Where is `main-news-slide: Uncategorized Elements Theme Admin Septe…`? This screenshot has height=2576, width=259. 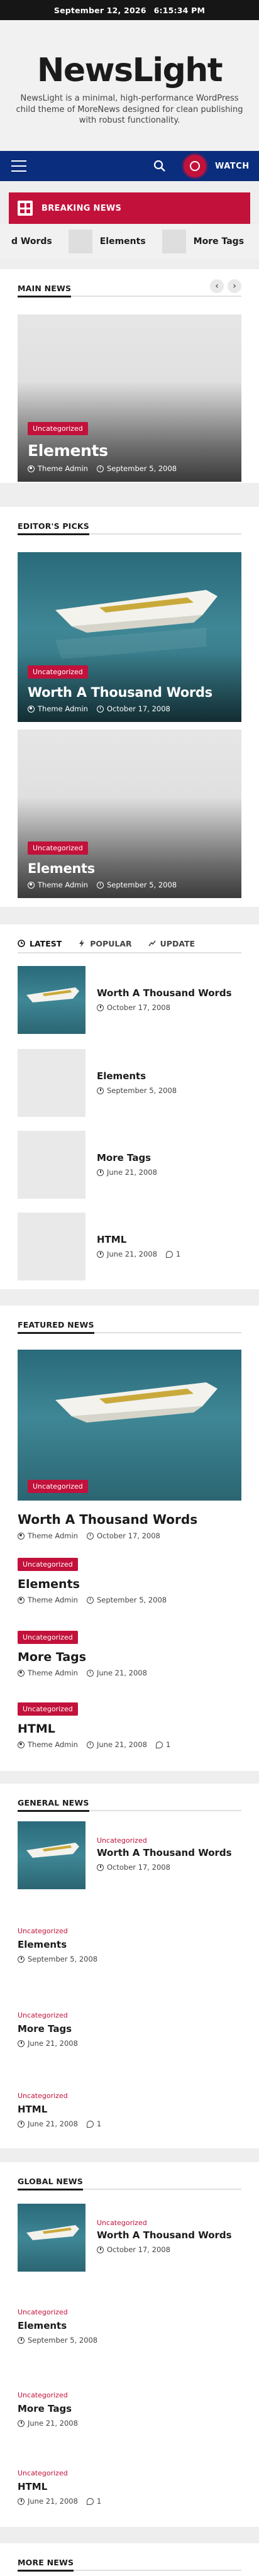 main-news-slide: Uncategorized Elements Theme Admin Septe… is located at coordinates (129, 398).